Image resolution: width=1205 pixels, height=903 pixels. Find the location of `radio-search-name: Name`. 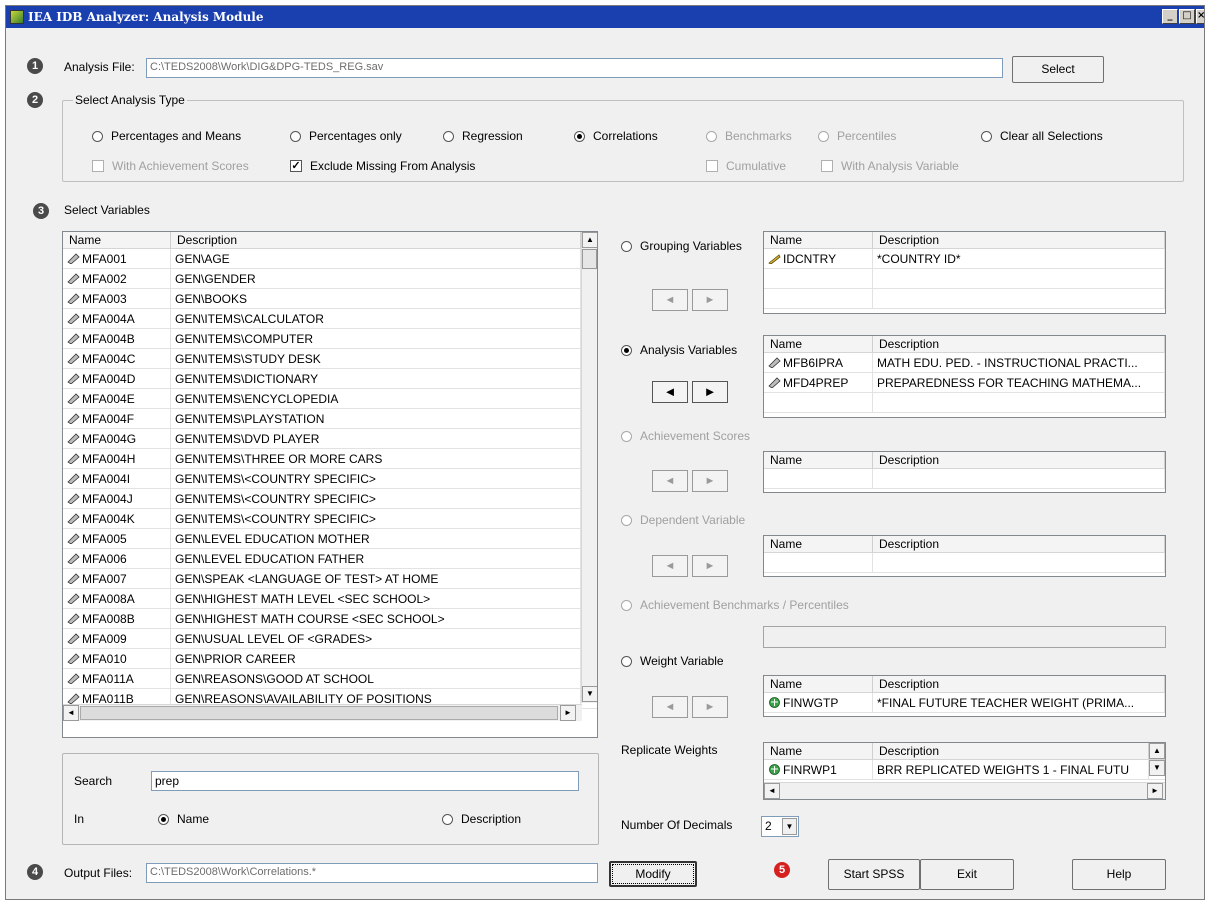

radio-search-name: Name is located at coordinates (183, 819).